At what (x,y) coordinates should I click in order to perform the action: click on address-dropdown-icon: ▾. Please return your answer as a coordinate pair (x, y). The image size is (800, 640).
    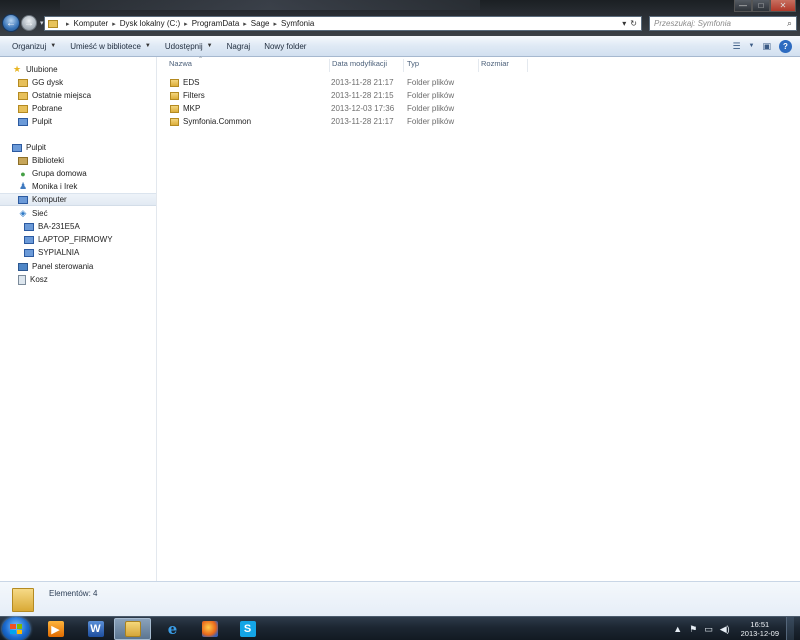
    Looking at the image, I should click on (624, 23).